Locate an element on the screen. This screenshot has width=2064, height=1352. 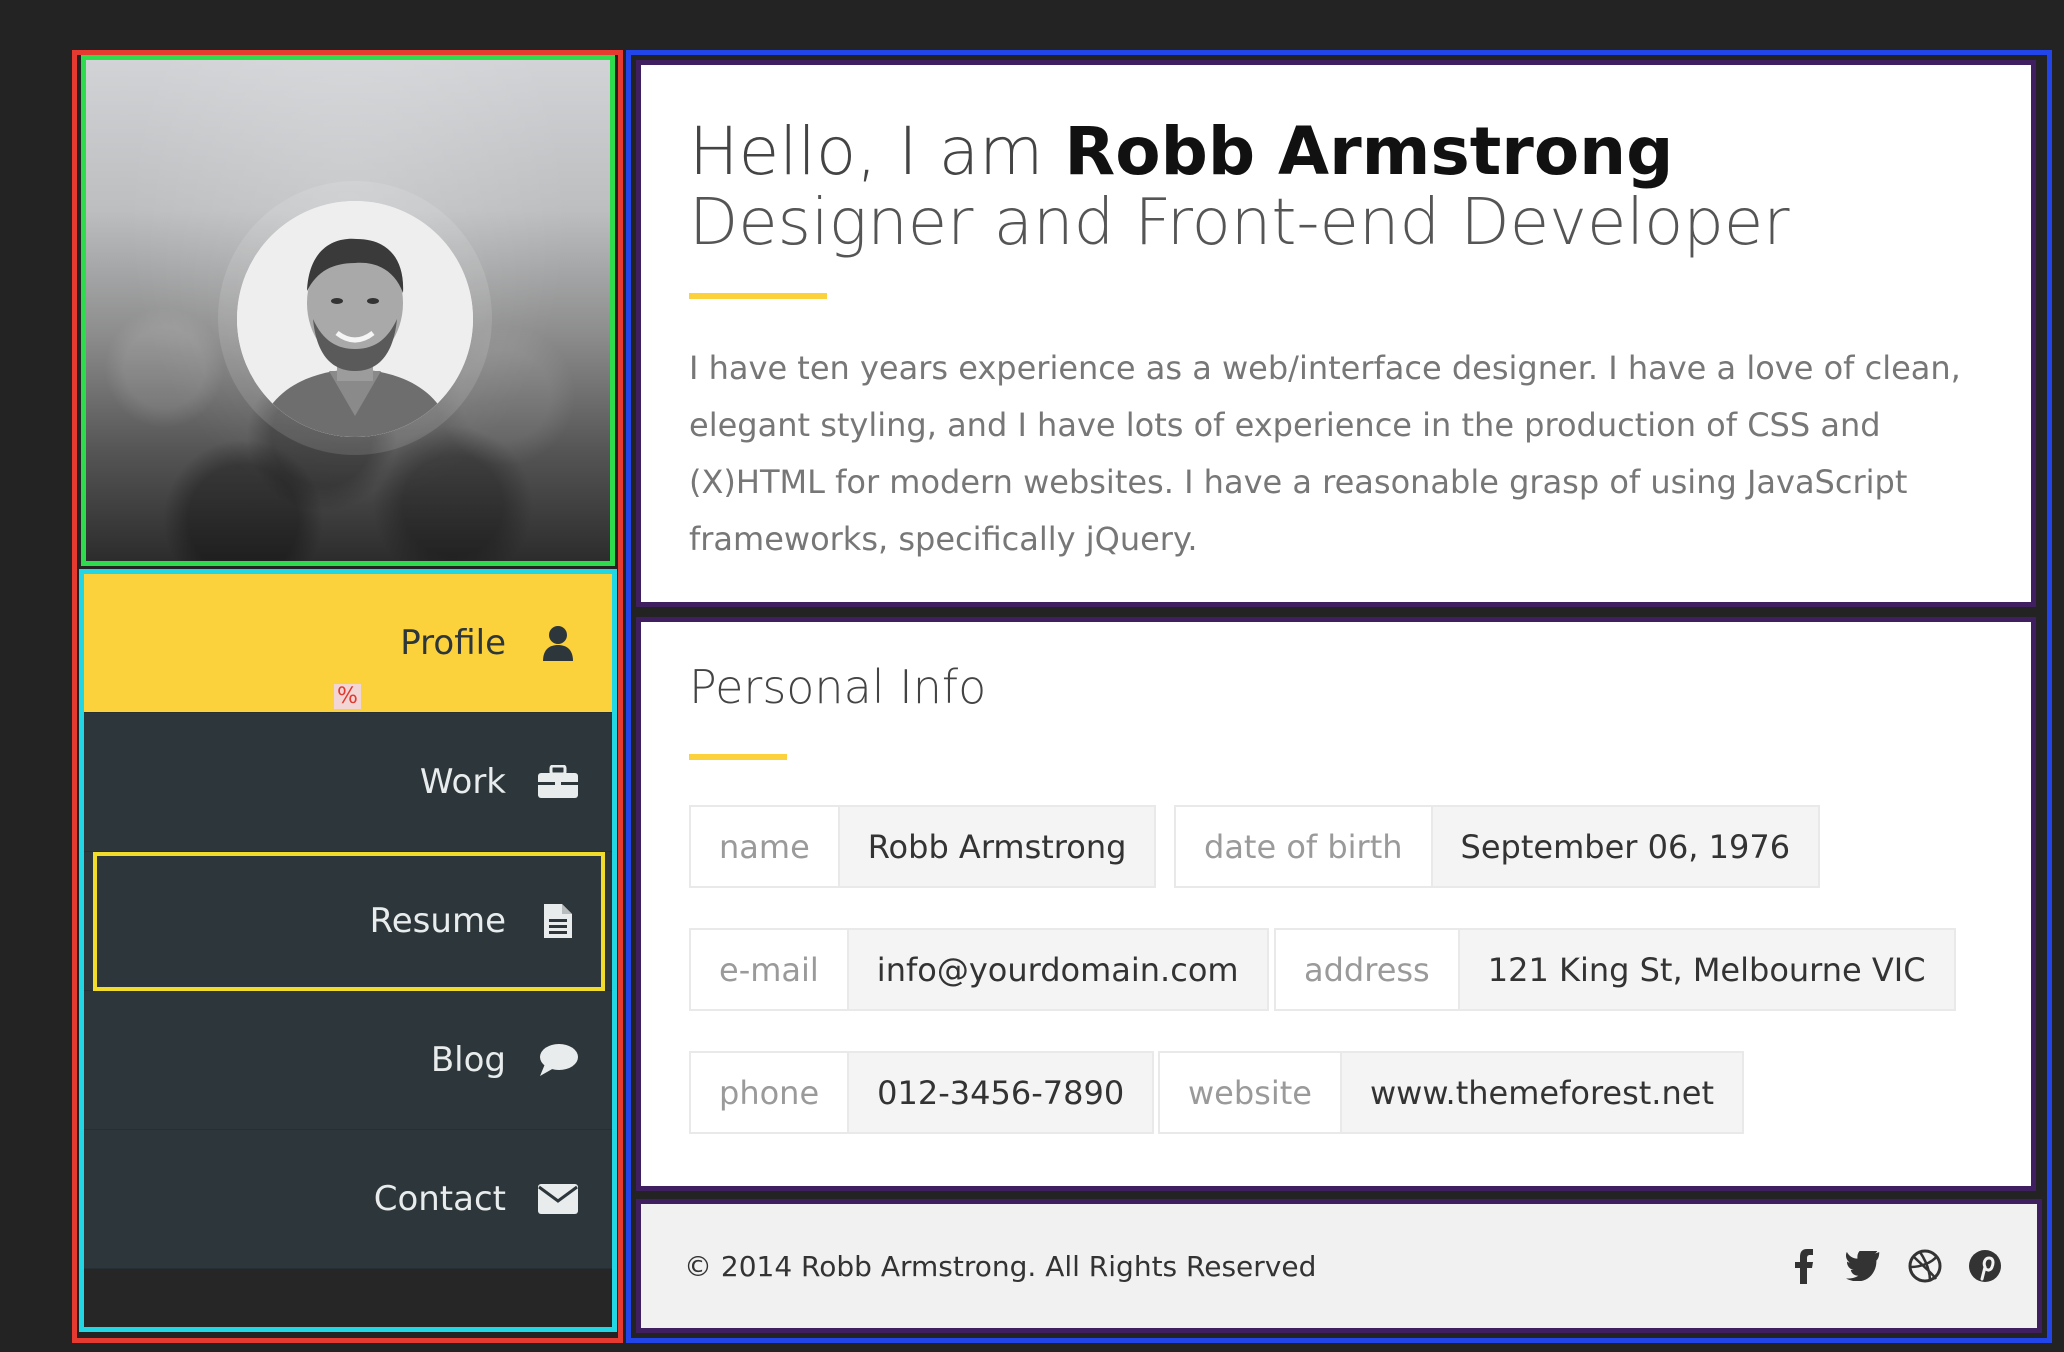
nav-item-label: Contact is located at coordinates (439, 1199).